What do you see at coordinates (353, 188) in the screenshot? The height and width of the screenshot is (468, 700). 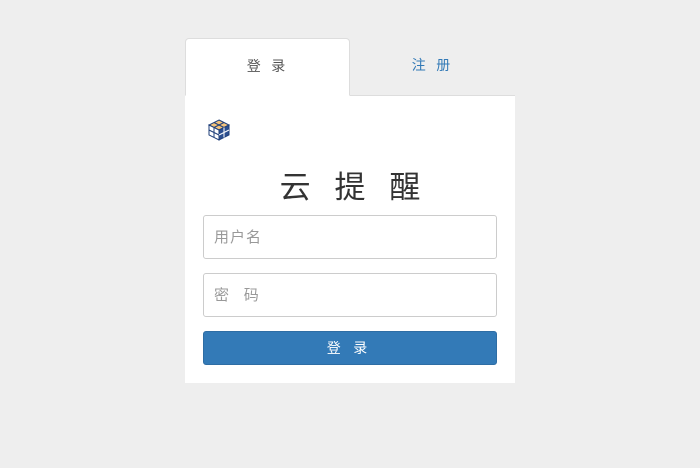 I see `app-title: 云 提 醒` at bounding box center [353, 188].